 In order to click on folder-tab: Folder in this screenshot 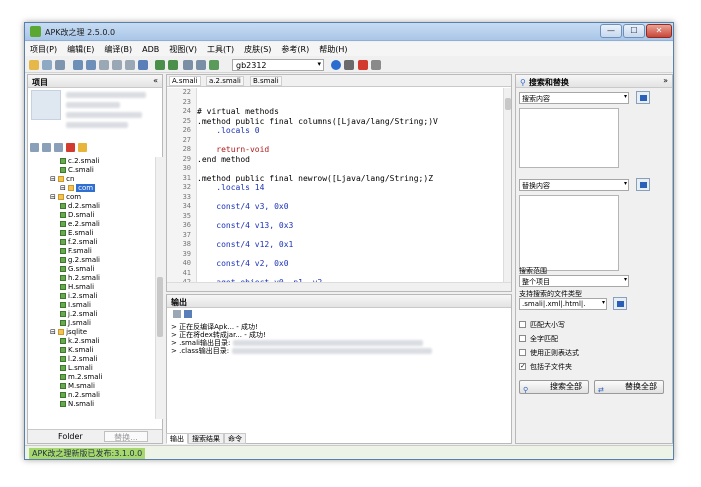, I will do `click(70, 436)`.